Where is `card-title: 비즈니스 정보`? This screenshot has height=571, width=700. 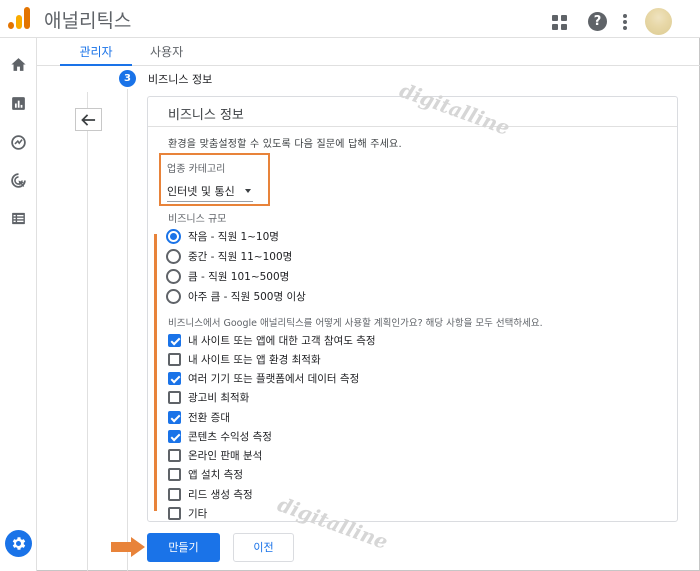 card-title: 비즈니스 정보 is located at coordinates (206, 115).